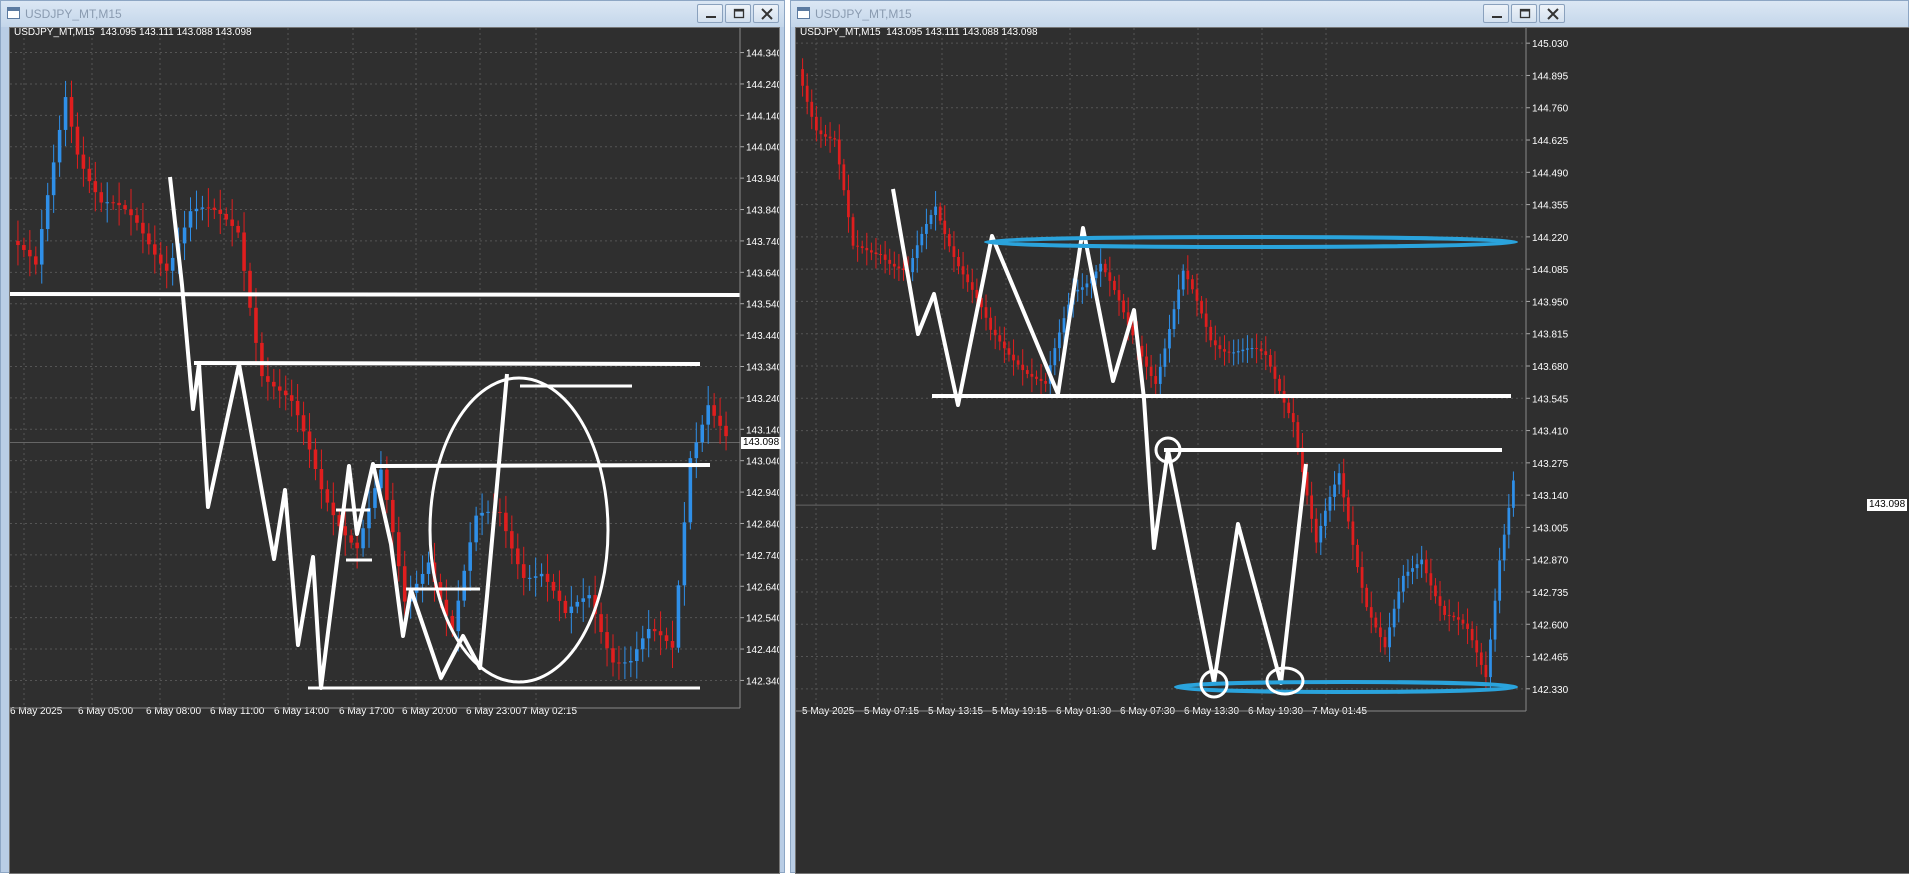 This screenshot has width=1909, height=878. Describe the element at coordinates (1550, 76) in the screenshot. I see `y-tick-label: 144.895` at that location.